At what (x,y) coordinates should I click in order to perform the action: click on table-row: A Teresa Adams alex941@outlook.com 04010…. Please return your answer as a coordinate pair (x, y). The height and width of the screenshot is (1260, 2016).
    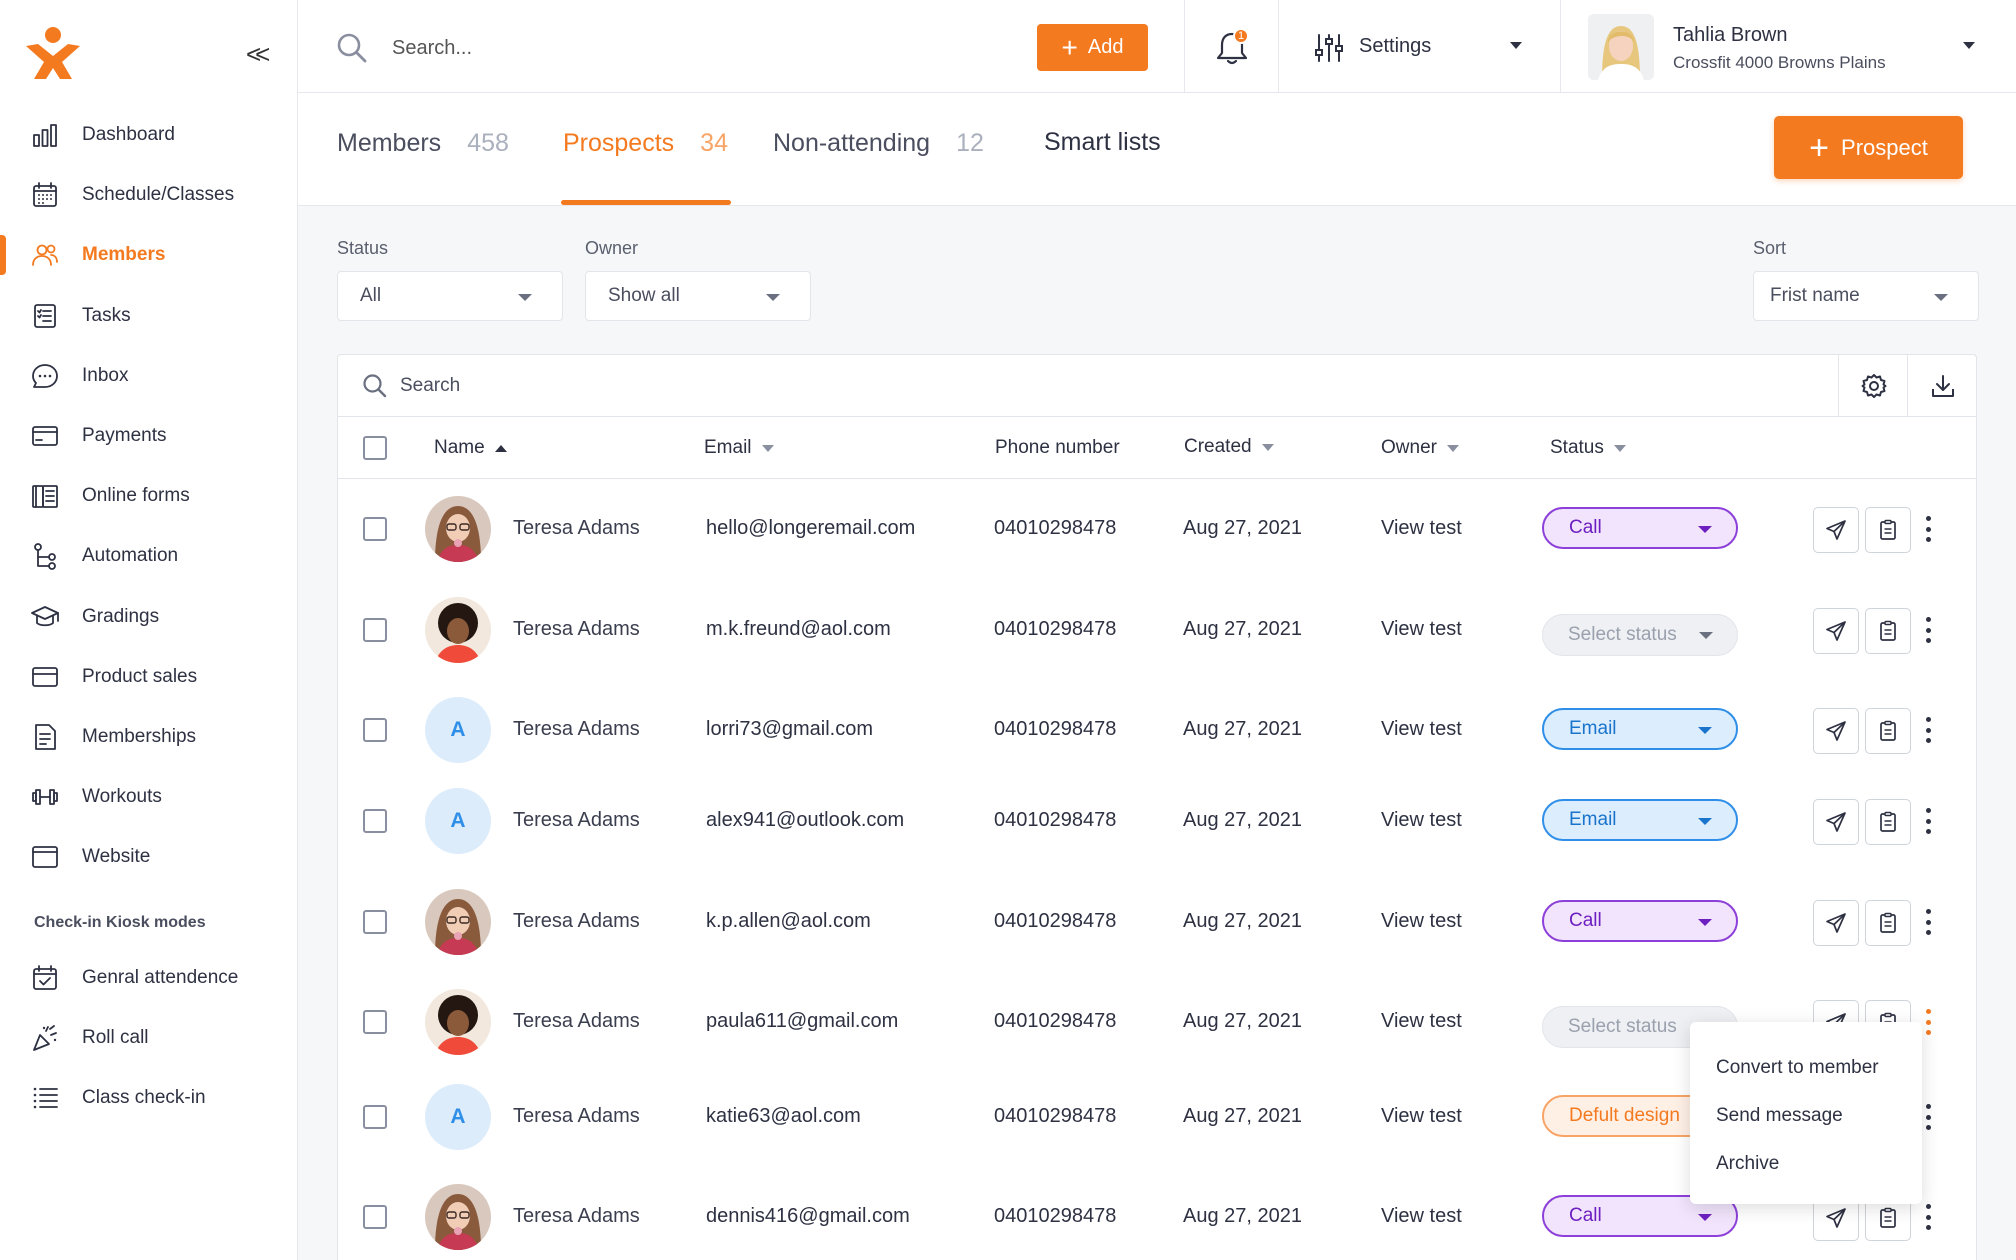
    Looking at the image, I should click on (1157, 821).